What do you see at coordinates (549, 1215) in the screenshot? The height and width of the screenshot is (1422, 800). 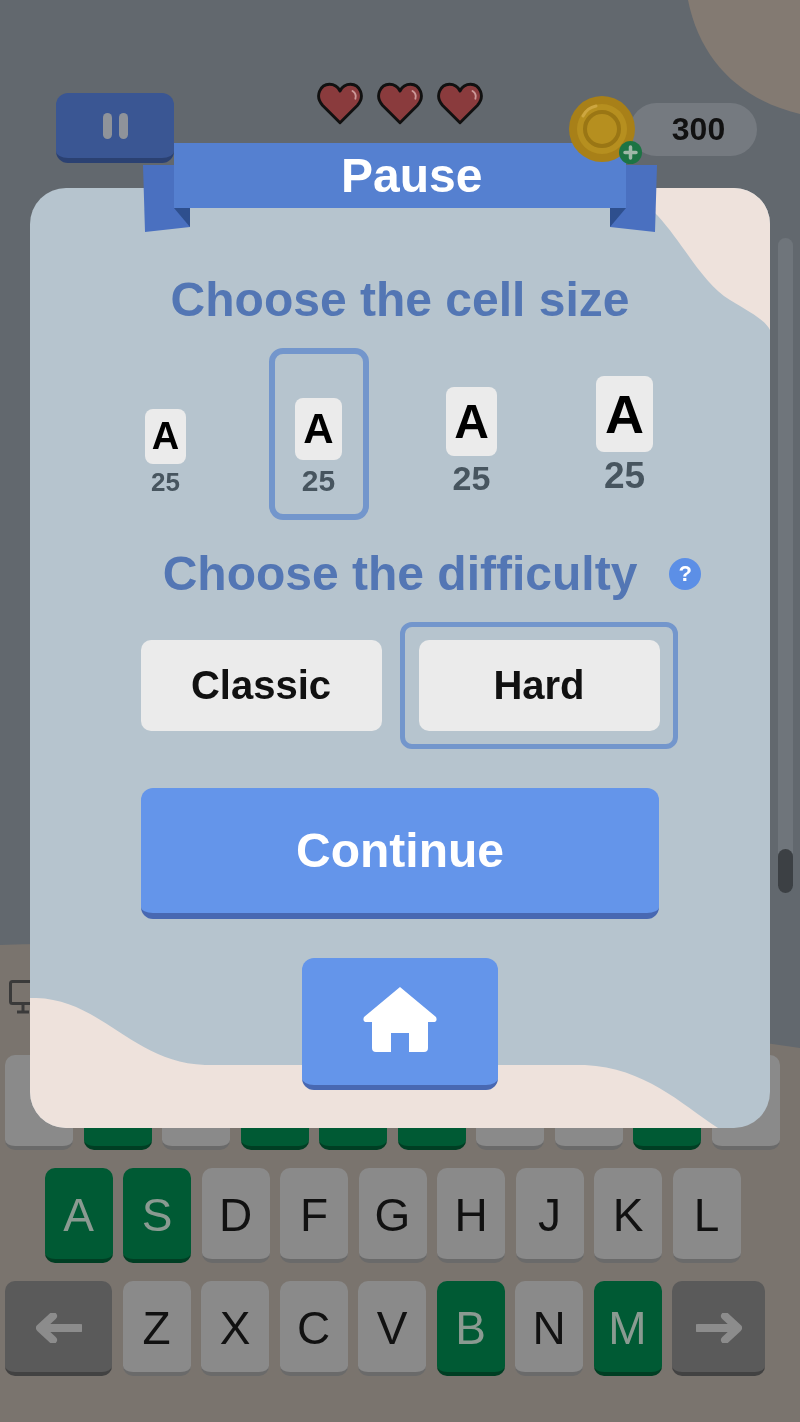 I see `keyboard-key: J` at bounding box center [549, 1215].